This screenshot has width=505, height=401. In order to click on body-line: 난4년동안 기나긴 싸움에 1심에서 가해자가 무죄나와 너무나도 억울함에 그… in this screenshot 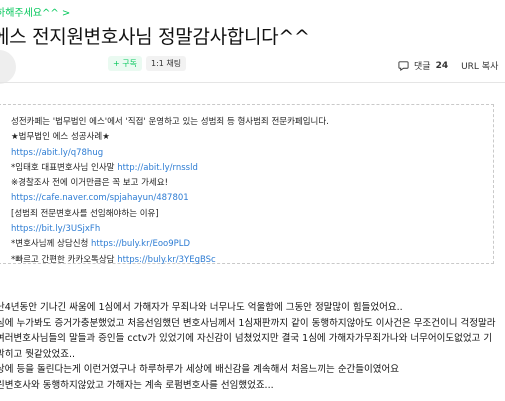, I will do `click(201, 307)`.